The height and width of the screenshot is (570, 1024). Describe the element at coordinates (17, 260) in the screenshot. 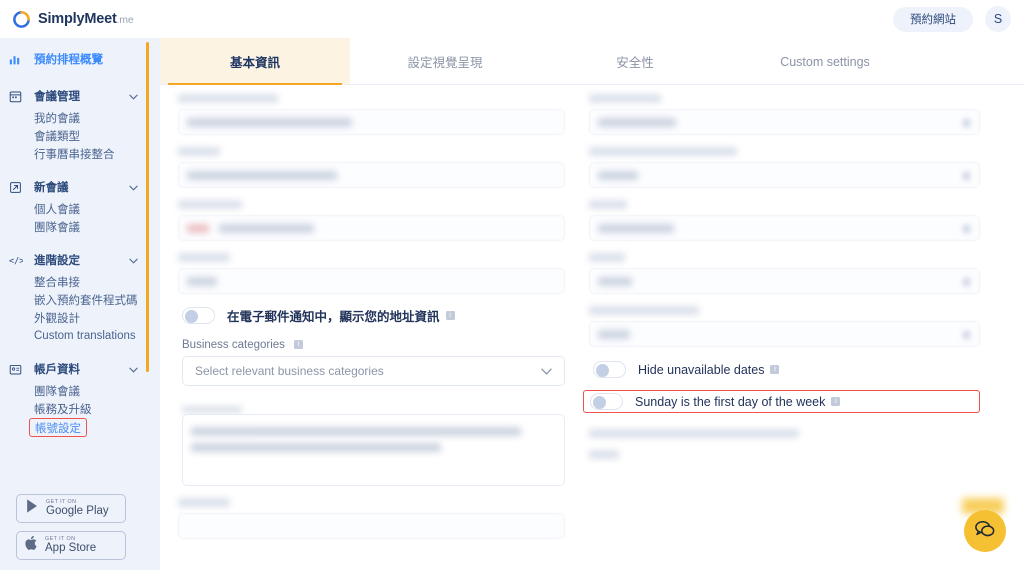

I see `code-icon: </>` at that location.